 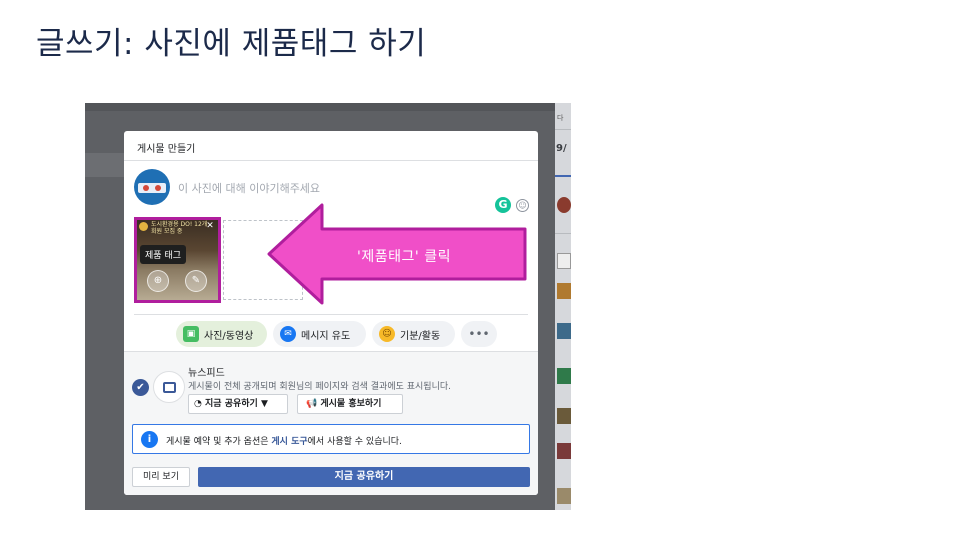 I want to click on product-tag-tooltip: 제품 태그, so click(x=163, y=254).